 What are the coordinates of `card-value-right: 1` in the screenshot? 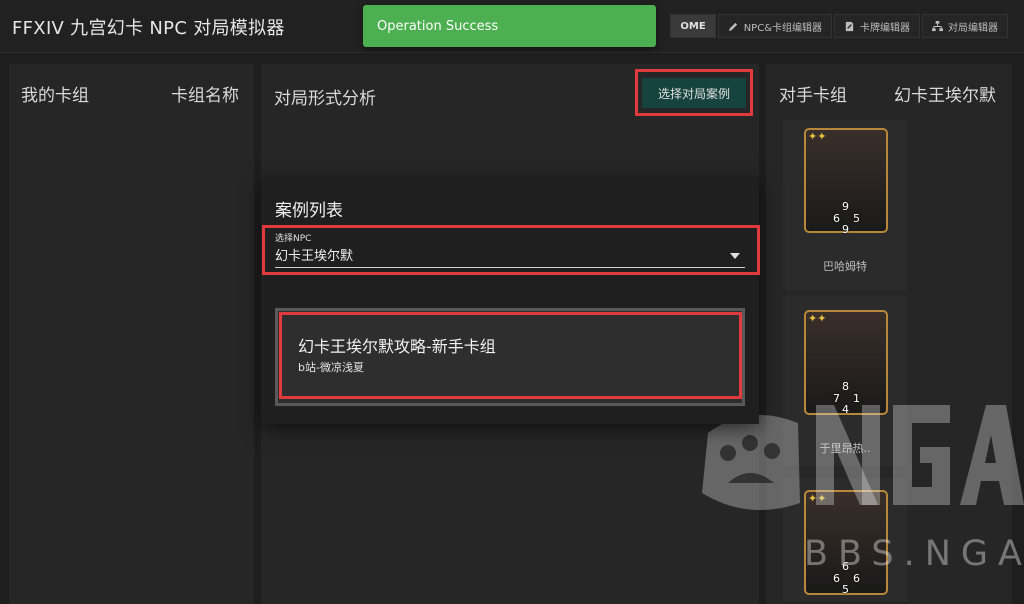 It's located at (856, 398).